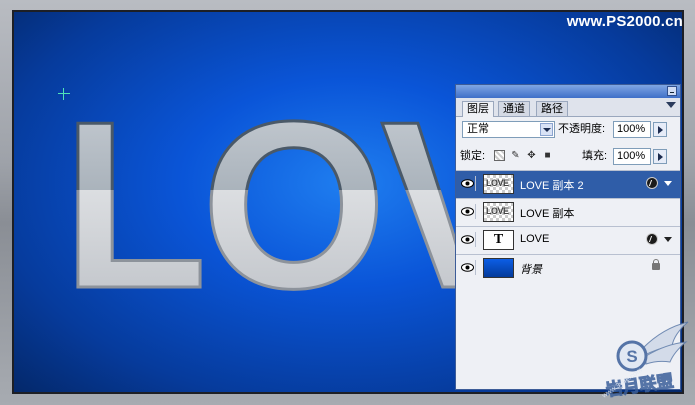 Image resolution: width=695 pixels, height=405 pixels. What do you see at coordinates (660, 156) in the screenshot?
I see `fill-slider-button` at bounding box center [660, 156].